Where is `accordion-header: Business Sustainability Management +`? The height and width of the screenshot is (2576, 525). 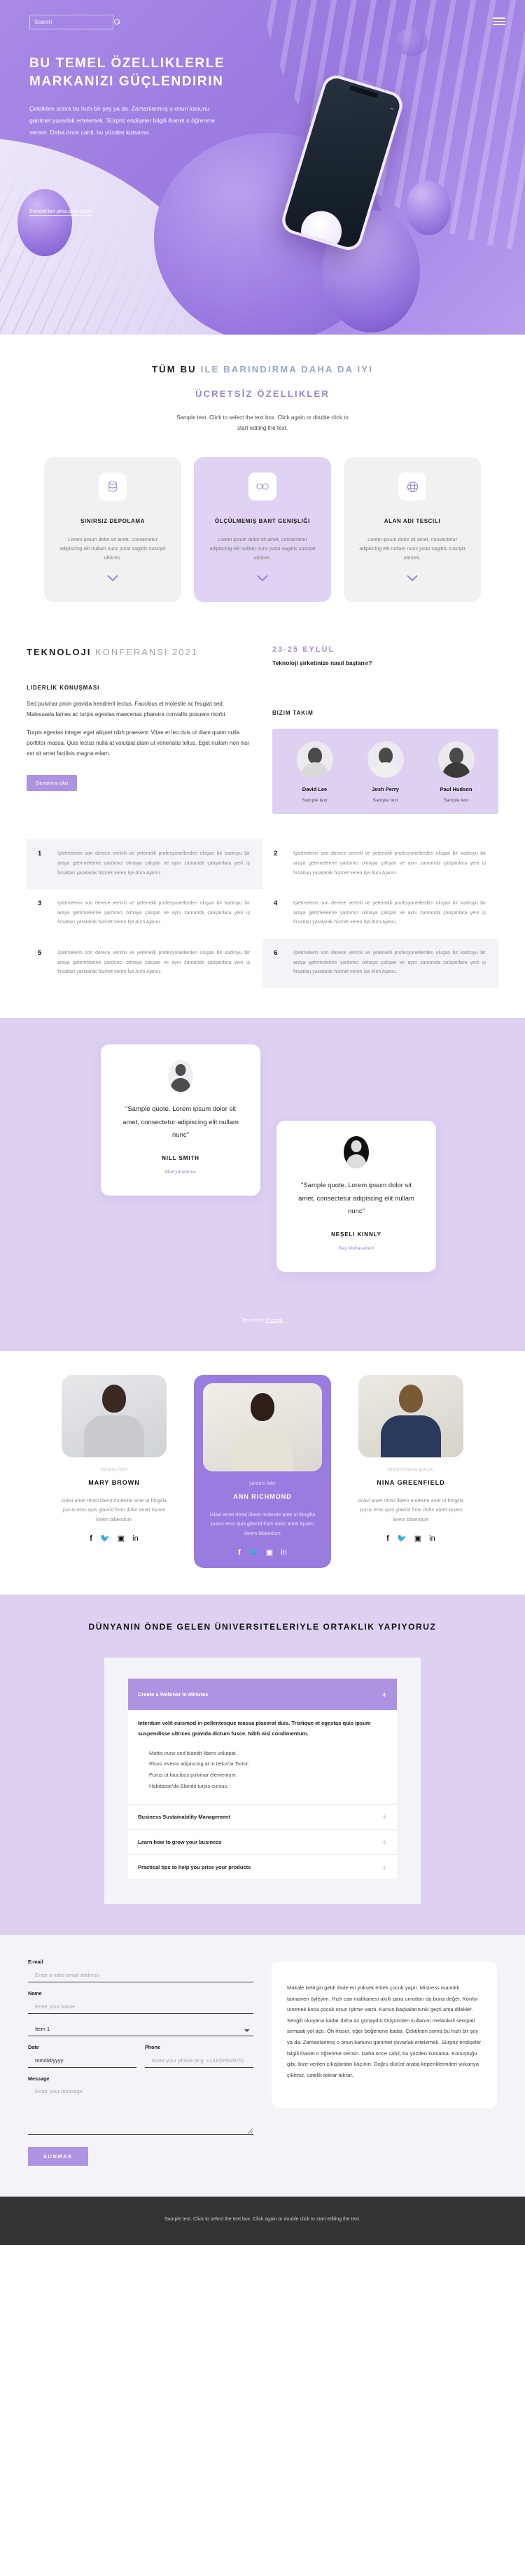 accordion-header: Business Sustainability Management + is located at coordinates (262, 1817).